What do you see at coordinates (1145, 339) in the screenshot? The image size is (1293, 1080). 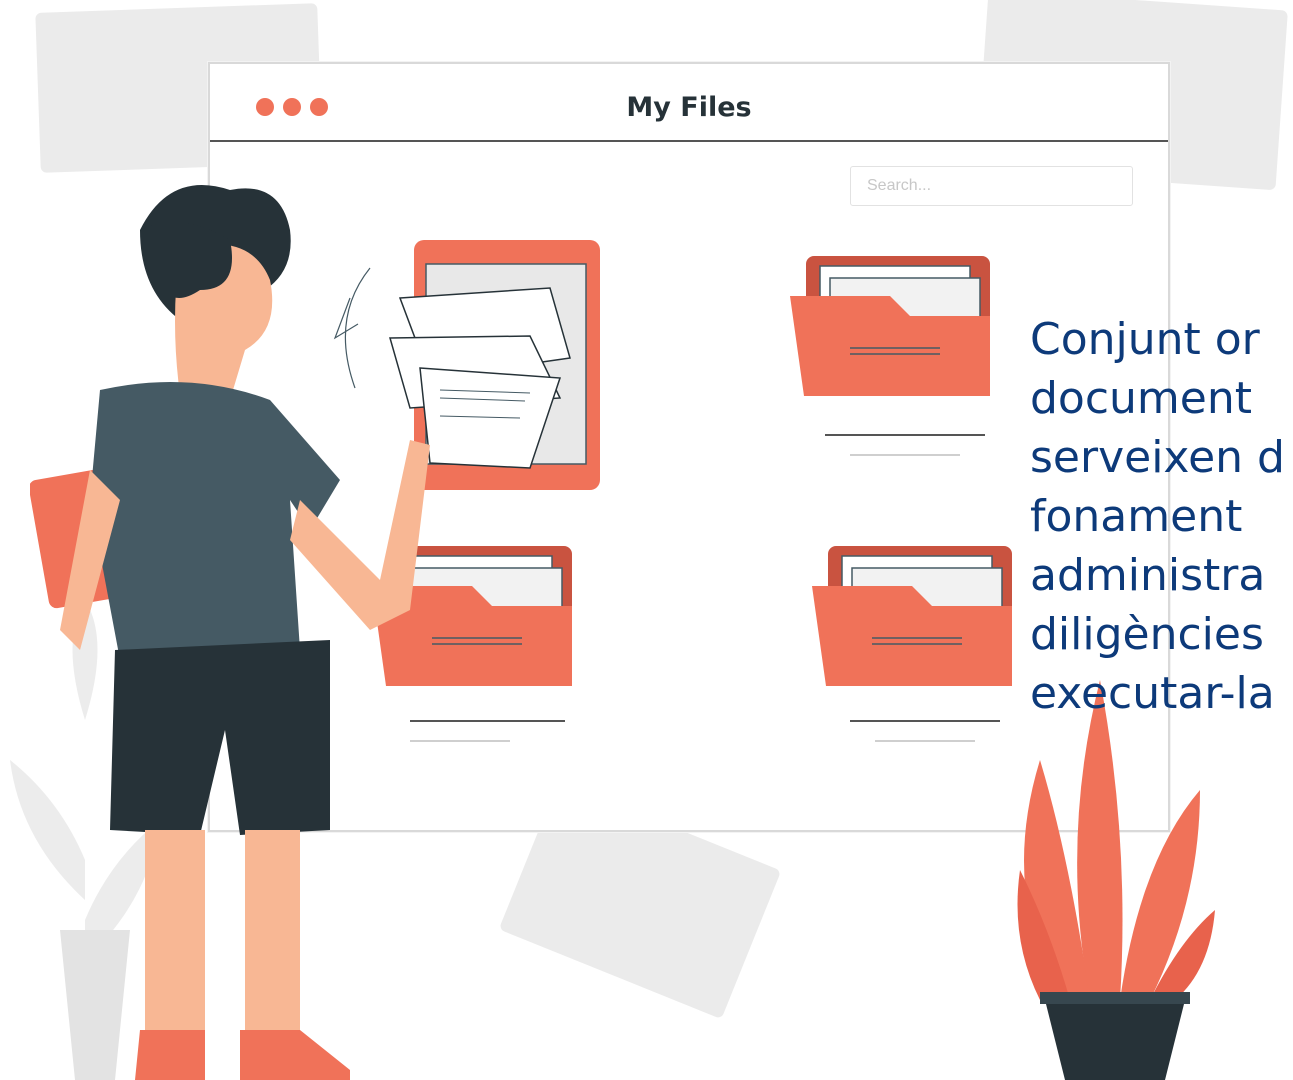 I see `description-line: Conjunt or` at bounding box center [1145, 339].